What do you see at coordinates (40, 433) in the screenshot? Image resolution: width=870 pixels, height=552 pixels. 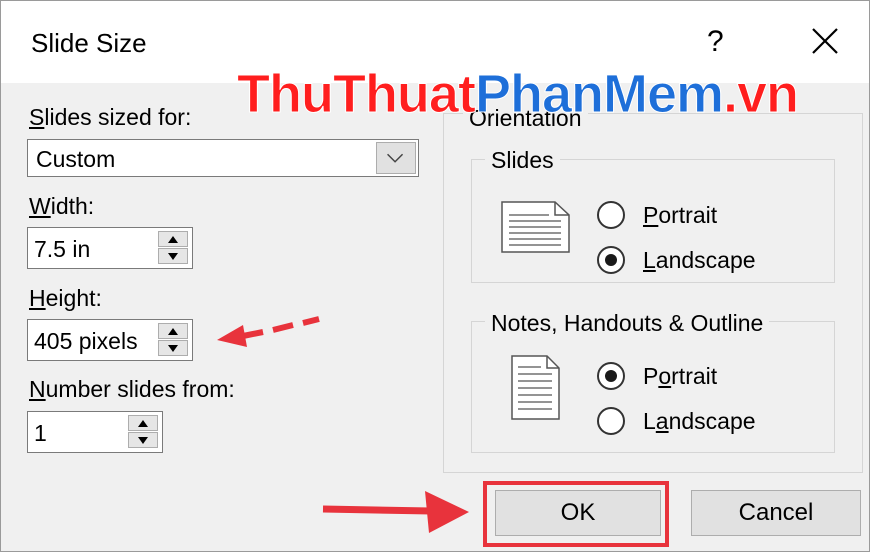 I see `number-slides-value: 1` at bounding box center [40, 433].